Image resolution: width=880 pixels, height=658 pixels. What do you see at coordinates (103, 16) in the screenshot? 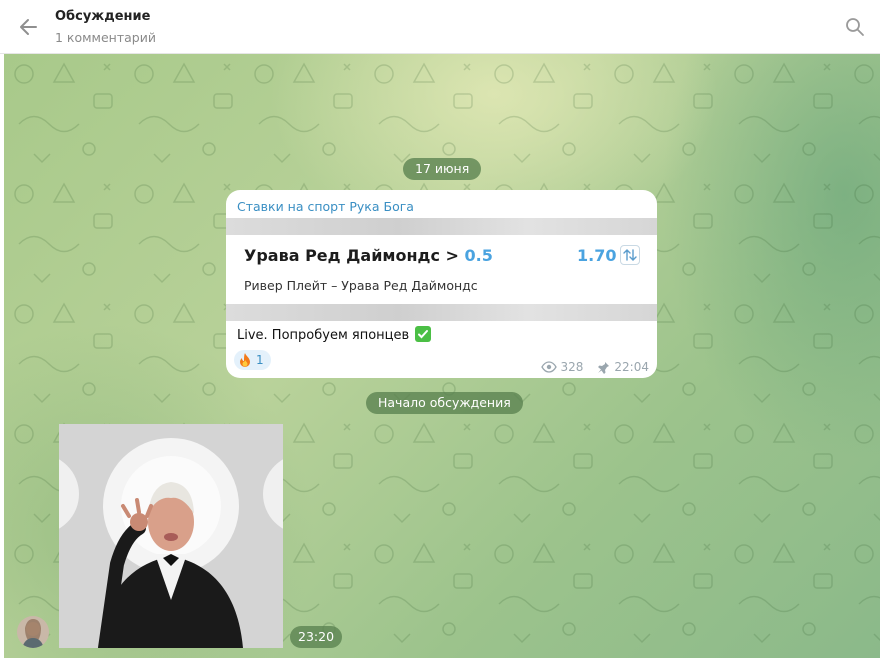
I see `page-title: Обсуждение` at bounding box center [103, 16].